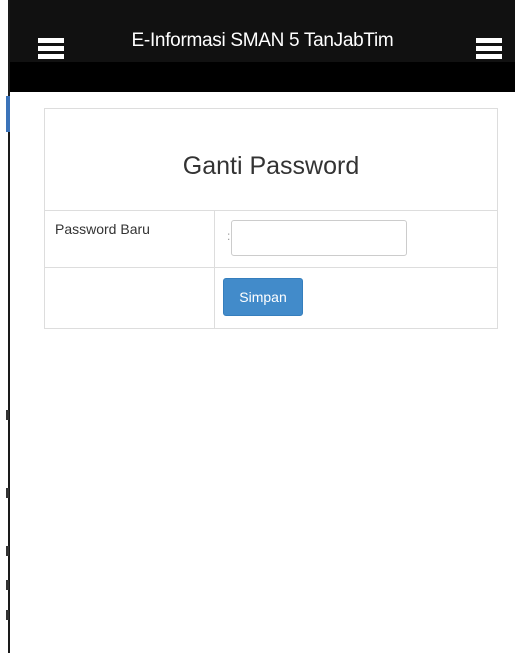 Image resolution: width=515 pixels, height=653 pixels. I want to click on password-row: Password Baru :, so click(271, 239).